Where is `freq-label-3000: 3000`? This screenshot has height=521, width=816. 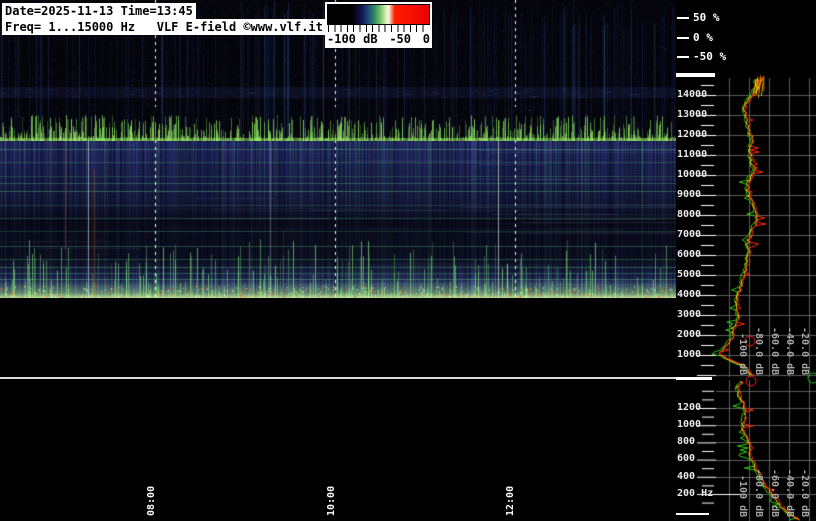
freq-label-3000: 3000 is located at coordinates (689, 314).